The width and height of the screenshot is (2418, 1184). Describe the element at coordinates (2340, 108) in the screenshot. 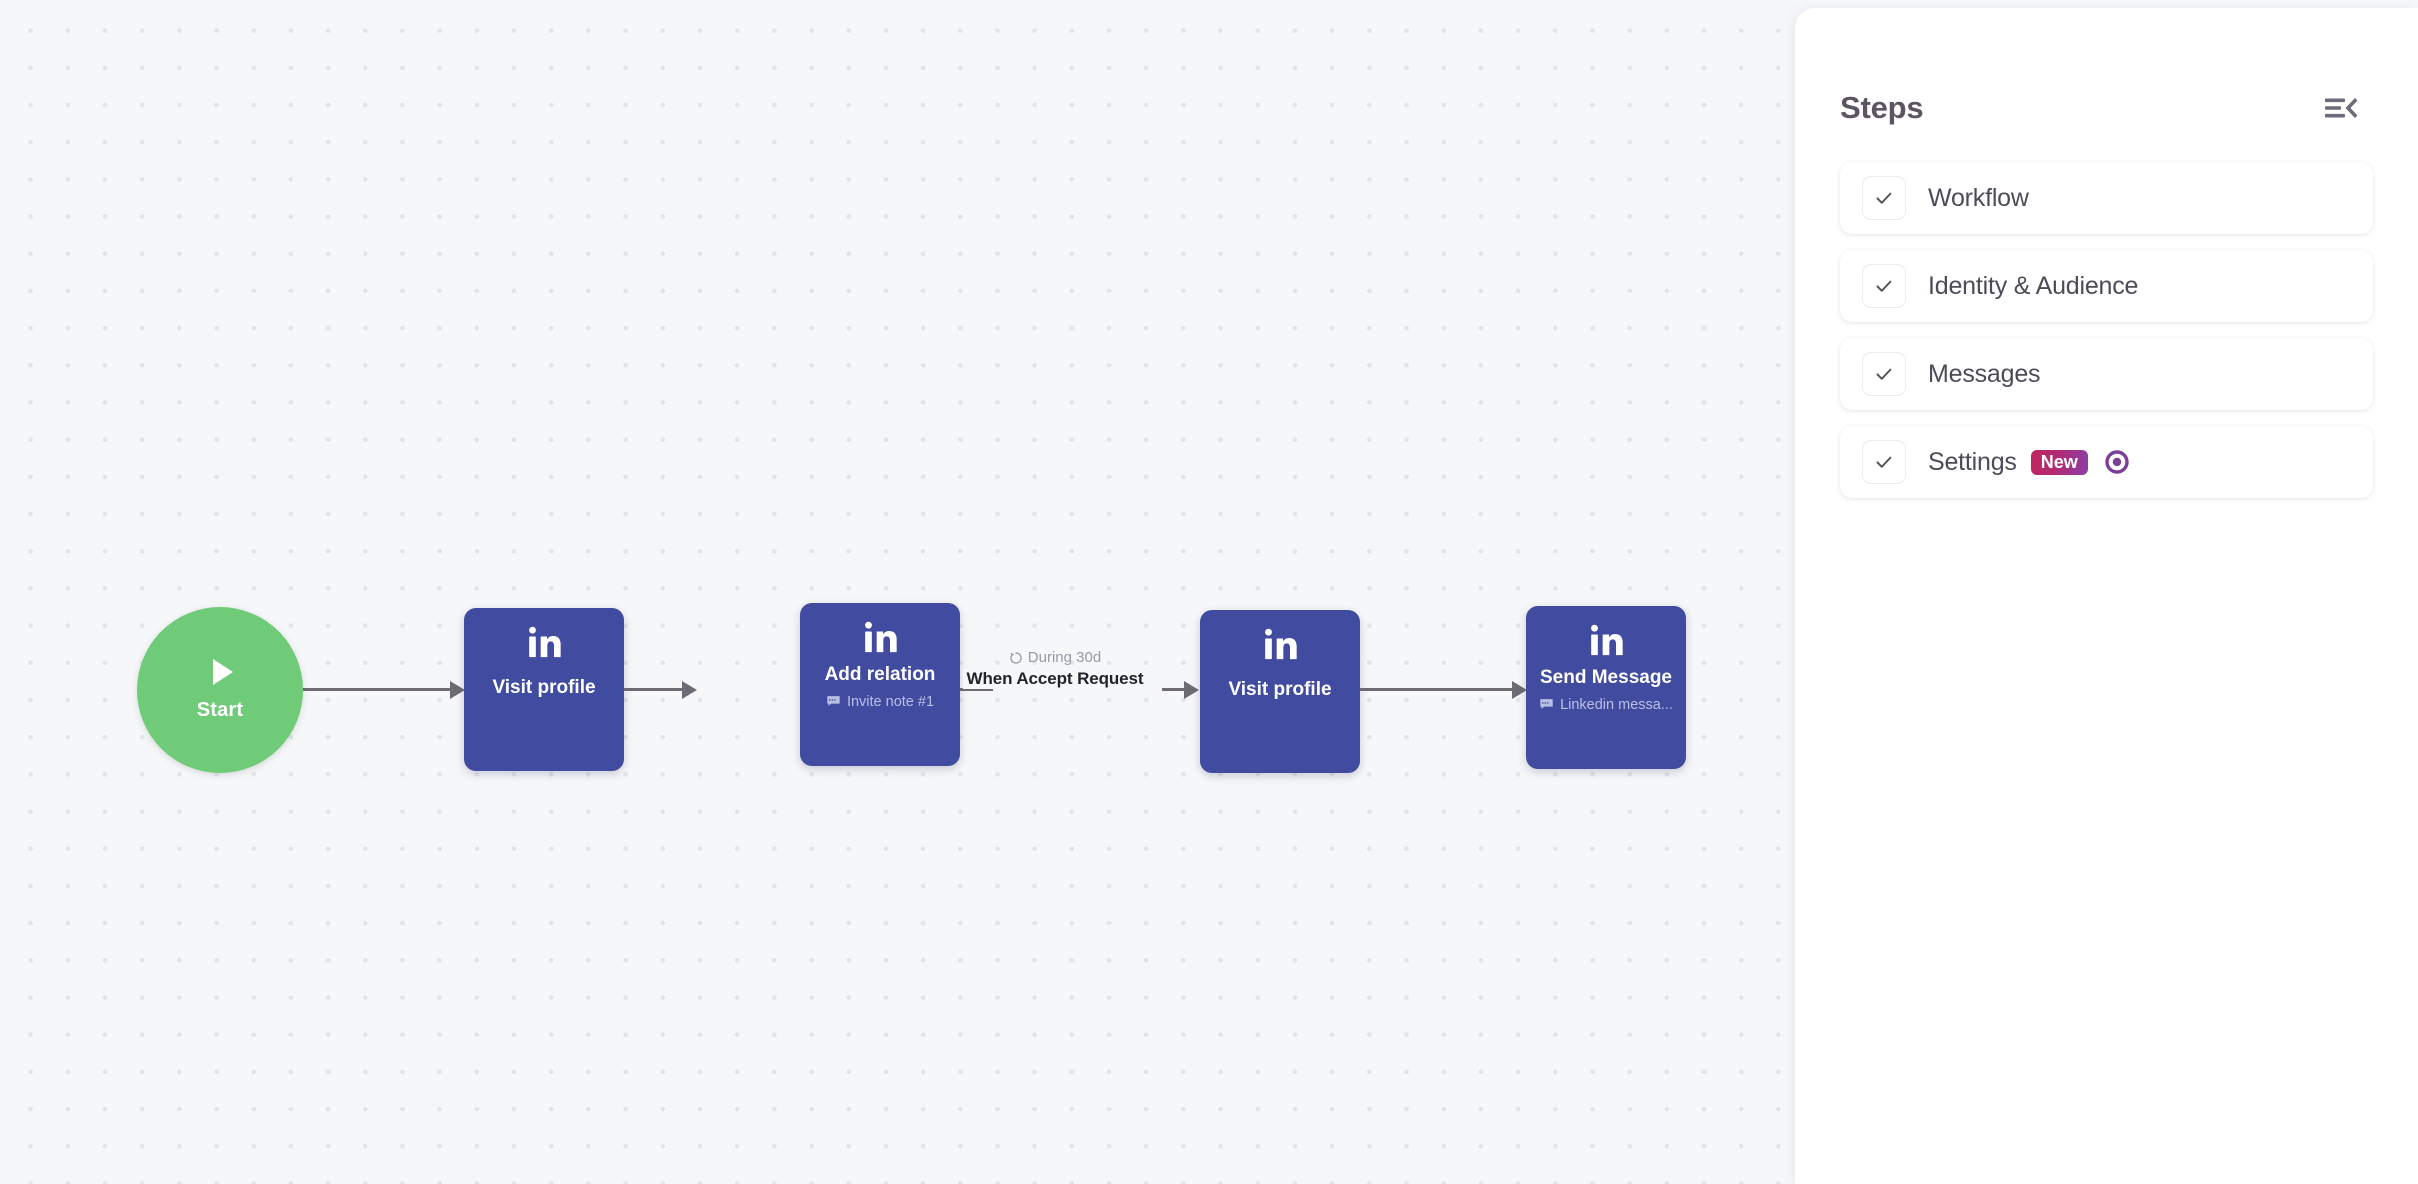

I see `collapse-panel-icon` at that location.